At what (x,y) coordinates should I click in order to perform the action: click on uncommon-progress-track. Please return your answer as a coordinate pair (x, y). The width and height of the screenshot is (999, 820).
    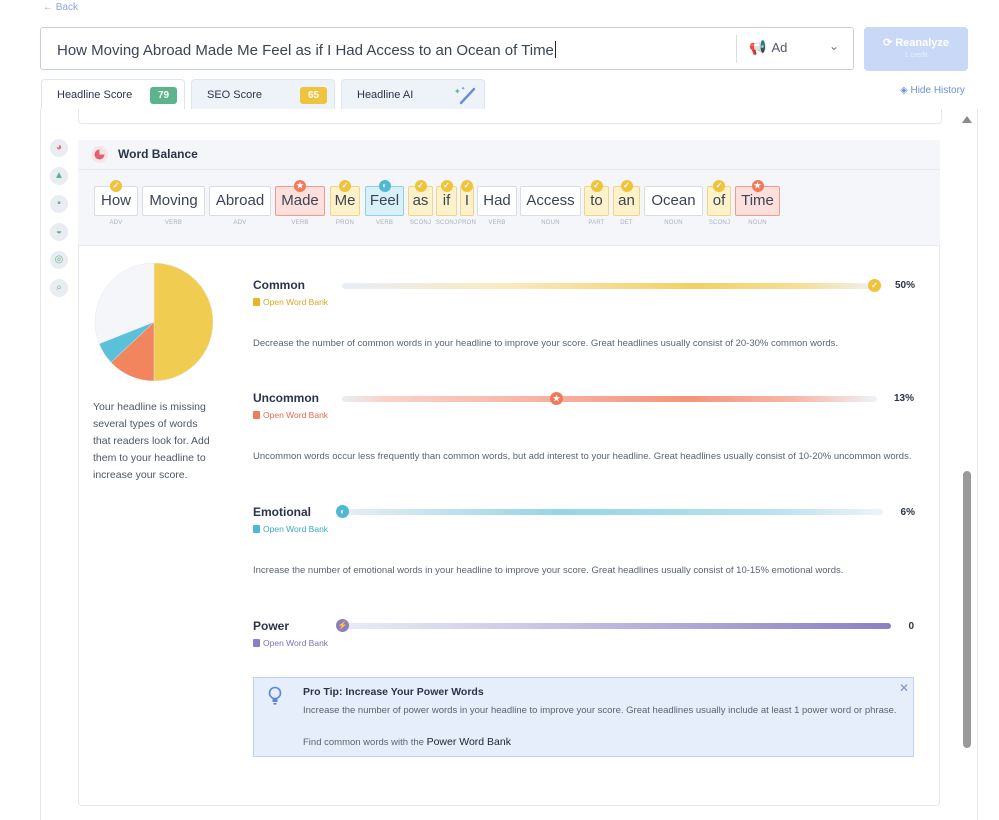
    Looking at the image, I should click on (609, 399).